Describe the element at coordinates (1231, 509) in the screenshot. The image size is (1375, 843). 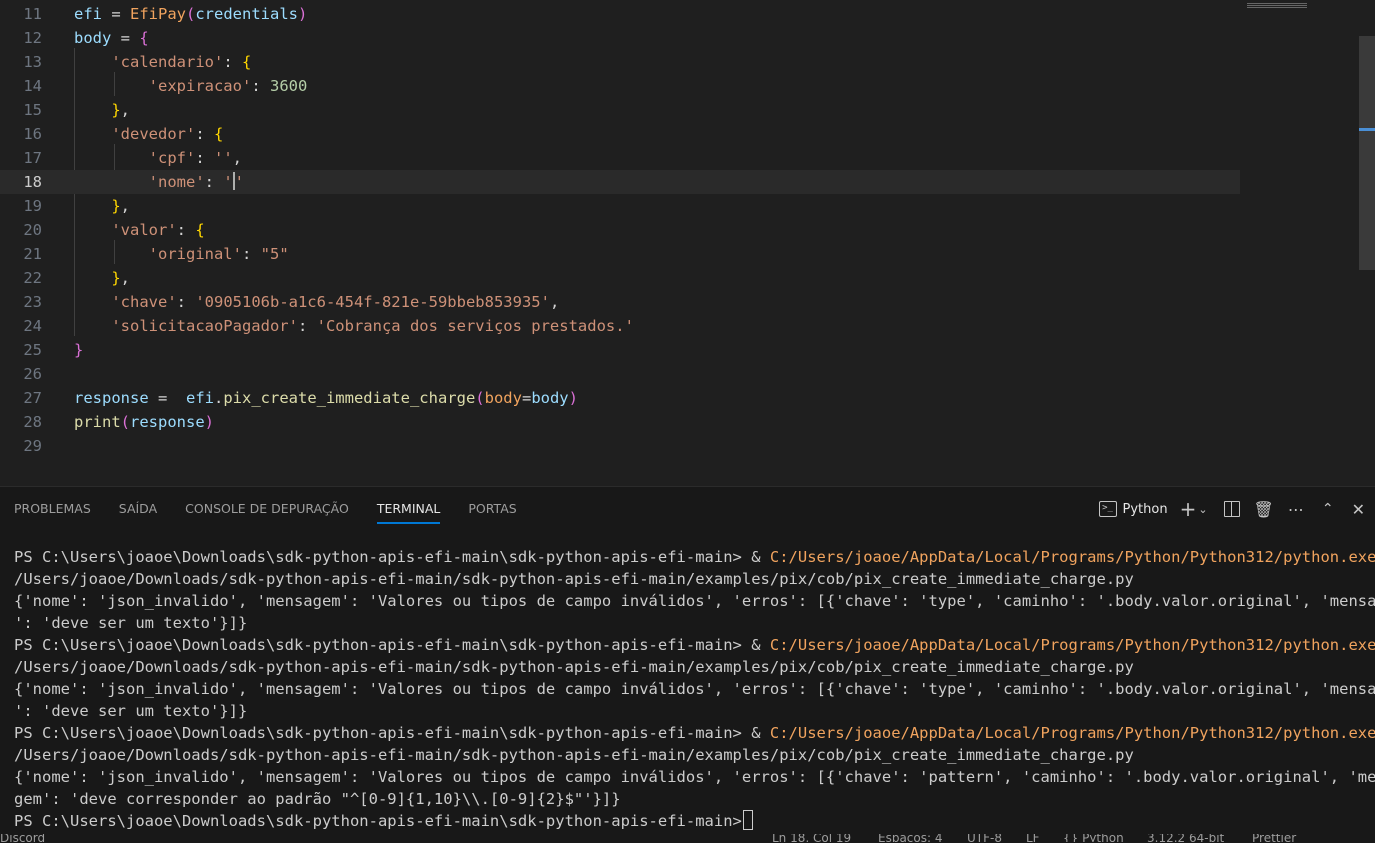
I see `split-terminal-button` at that location.